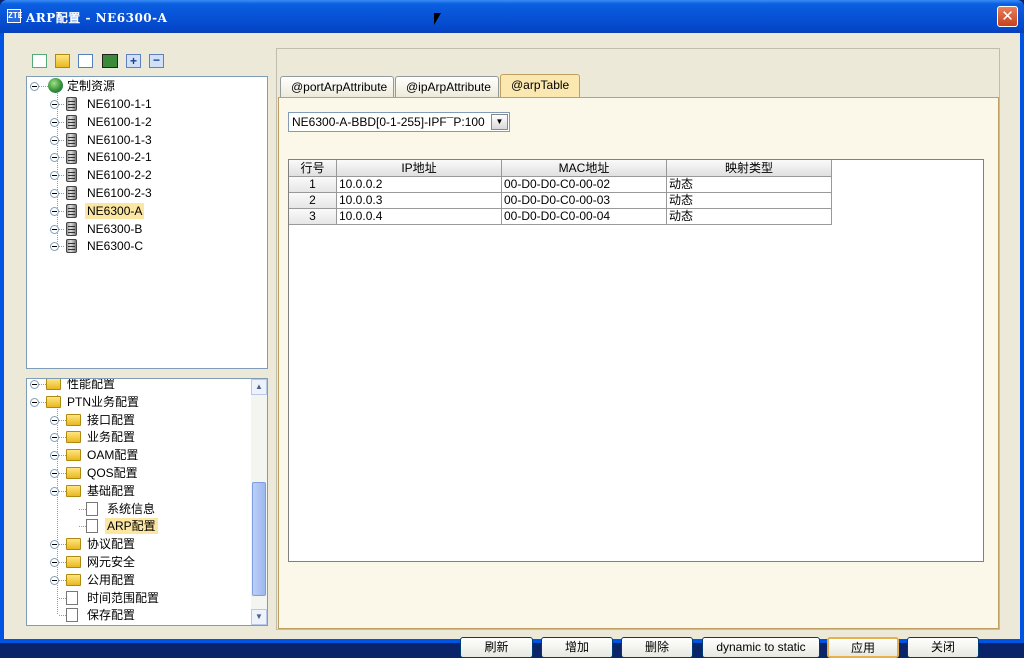  What do you see at coordinates (110, 61) in the screenshot?
I see `board-icon` at bounding box center [110, 61].